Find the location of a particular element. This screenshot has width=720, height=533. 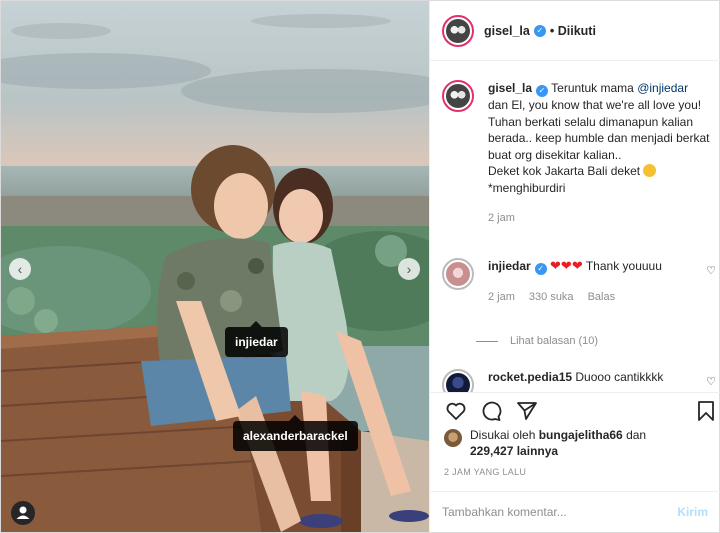

comment: rocket.pedia15 Duooo cantikkkk ♡ is located at coordinates (579, 380).